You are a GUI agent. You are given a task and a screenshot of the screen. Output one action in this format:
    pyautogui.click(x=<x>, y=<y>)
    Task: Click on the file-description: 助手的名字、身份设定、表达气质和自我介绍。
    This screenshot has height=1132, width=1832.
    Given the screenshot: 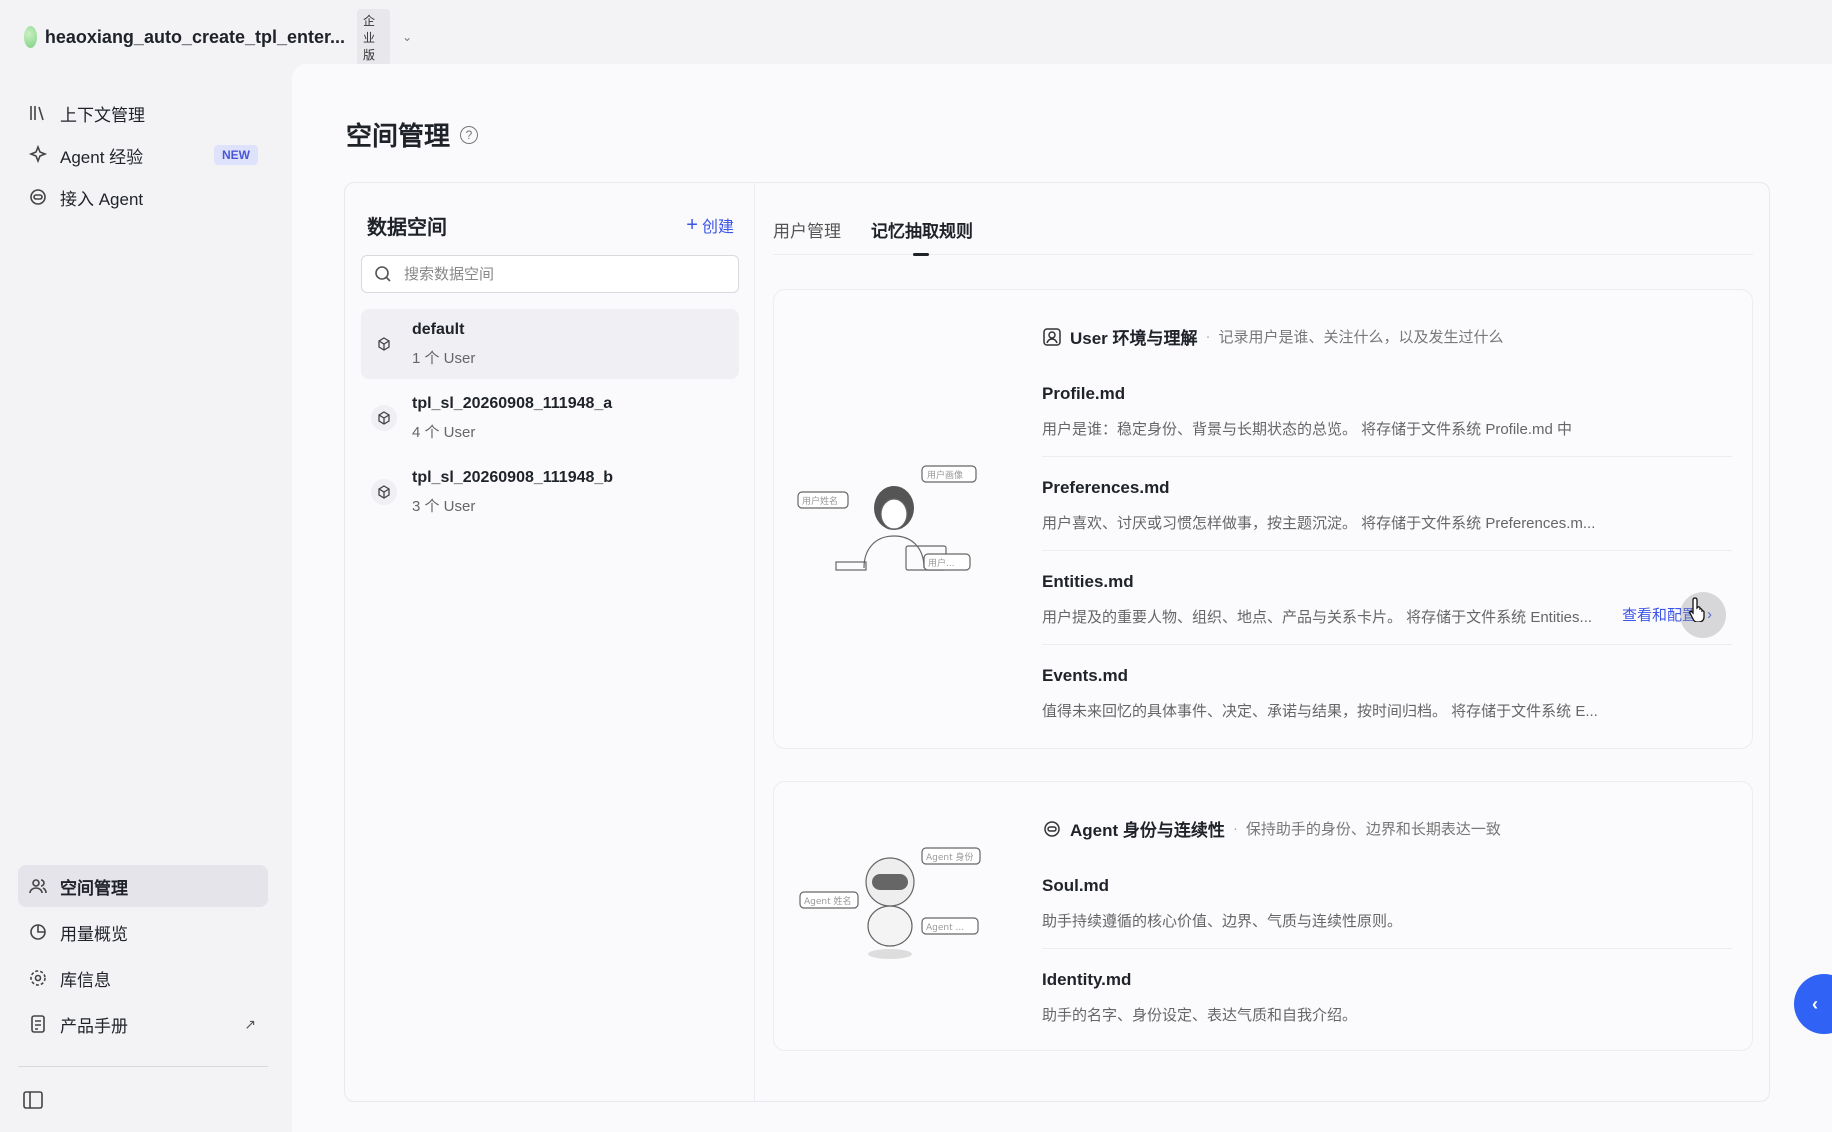 What is the action you would take?
    pyautogui.click(x=1200, y=1015)
    